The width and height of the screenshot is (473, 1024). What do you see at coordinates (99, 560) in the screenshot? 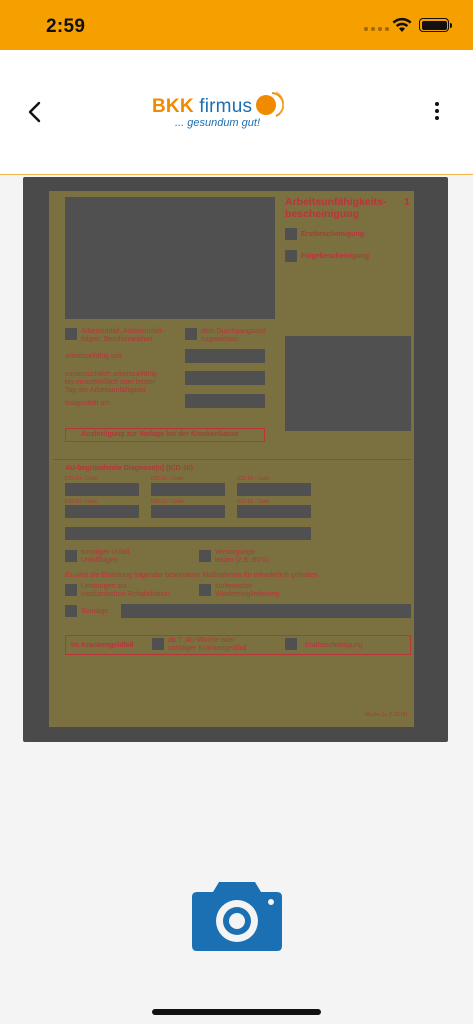
I see `label-sonstiger-unfall-2: Unfallfolgen` at bounding box center [99, 560].